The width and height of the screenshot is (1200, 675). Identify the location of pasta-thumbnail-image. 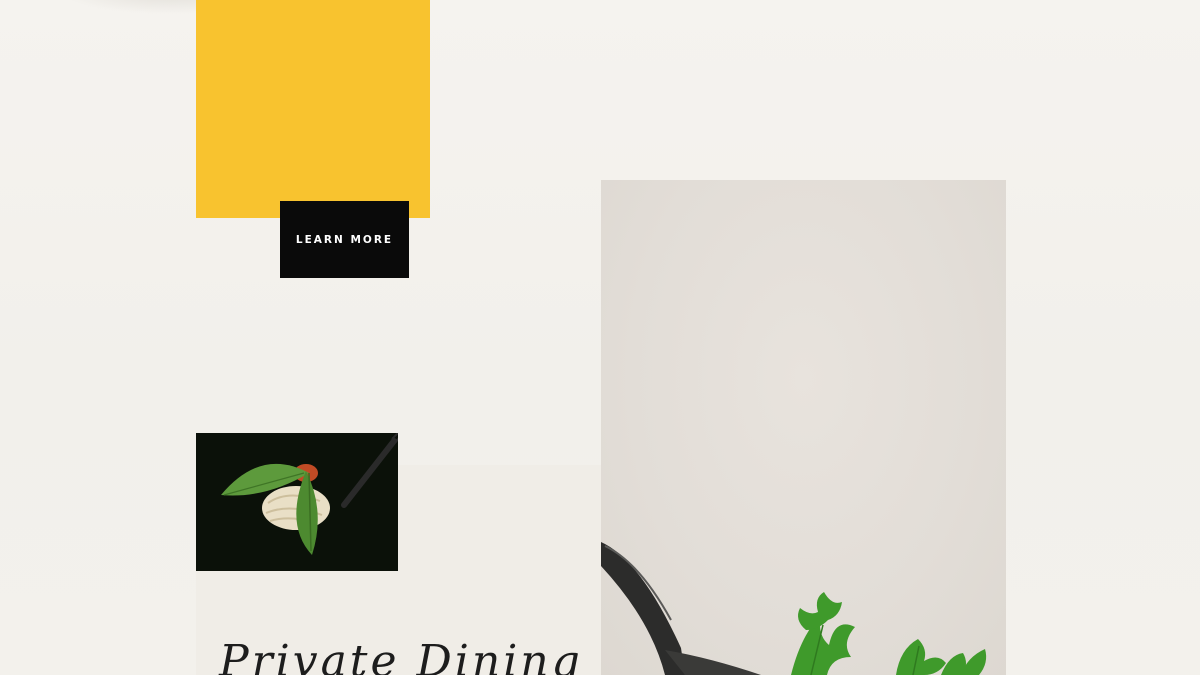
(297, 502).